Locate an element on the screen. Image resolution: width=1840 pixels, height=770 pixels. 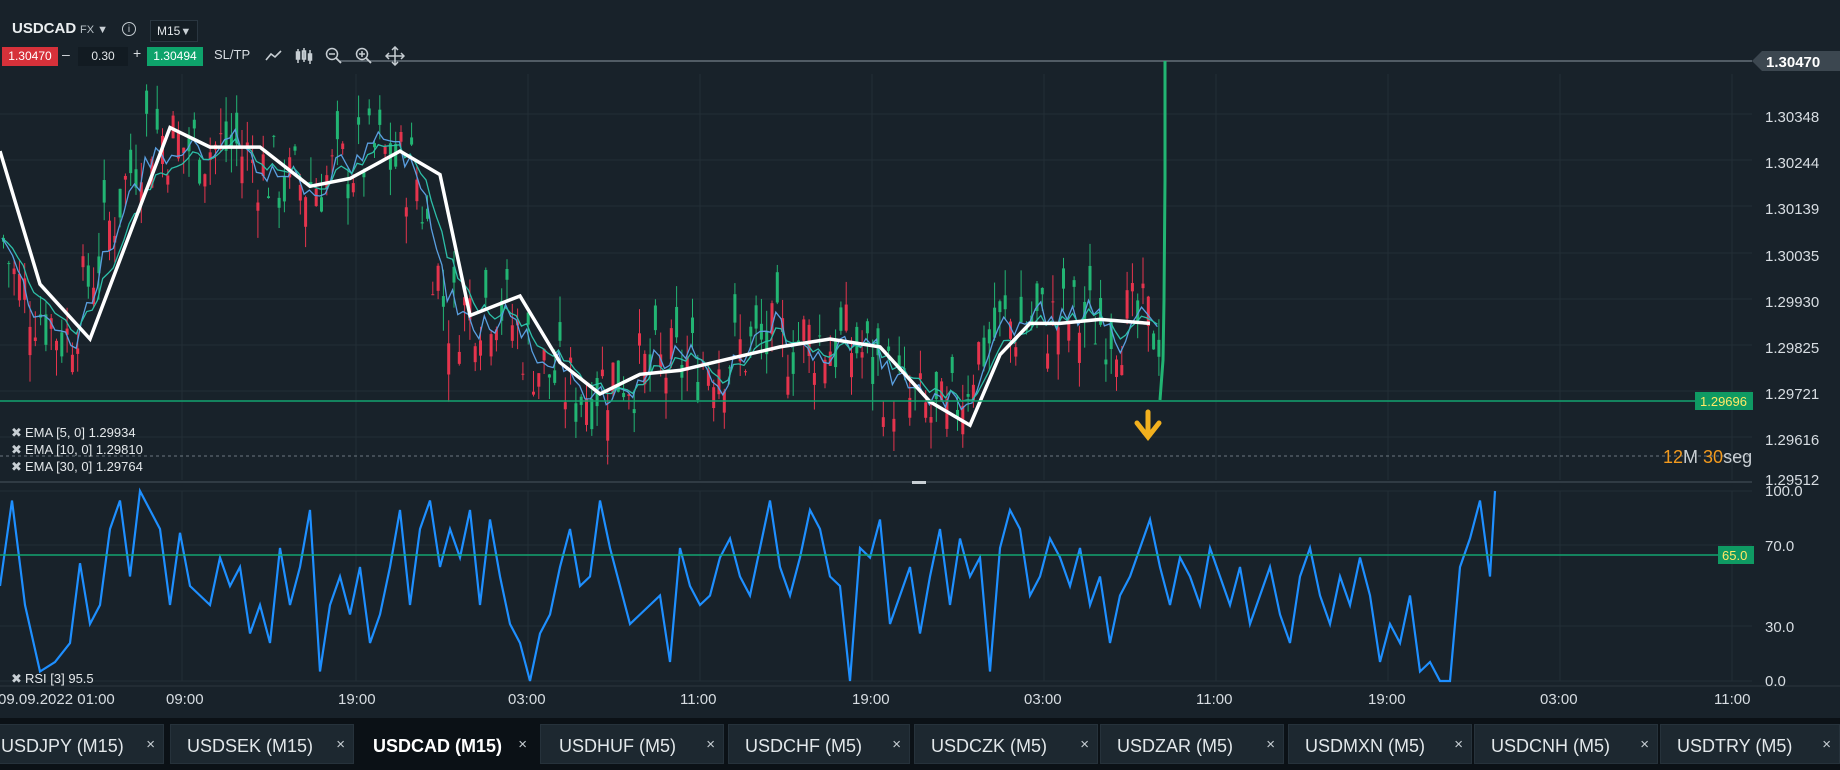
spread-increase-button: + is located at coordinates (137, 53).